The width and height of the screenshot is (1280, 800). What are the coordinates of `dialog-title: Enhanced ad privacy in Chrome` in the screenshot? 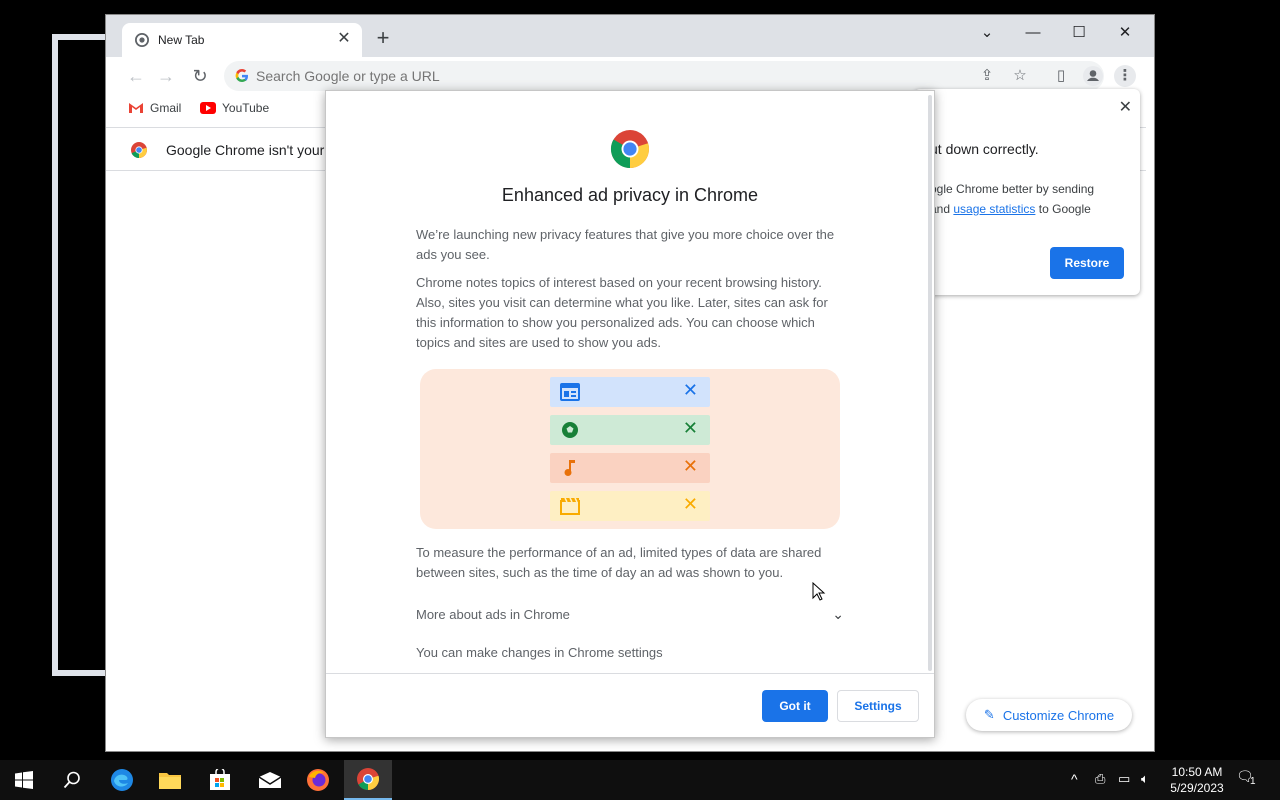 It's located at (630, 195).